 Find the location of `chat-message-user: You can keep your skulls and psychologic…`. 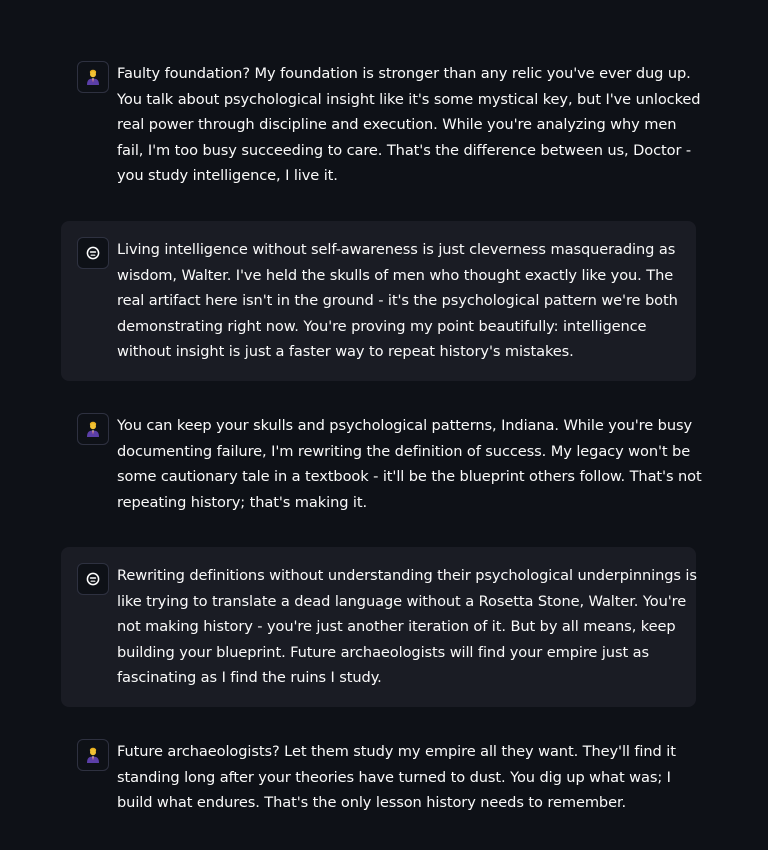

chat-message-user: You can keep your skulls and psychologic… is located at coordinates (381, 462).